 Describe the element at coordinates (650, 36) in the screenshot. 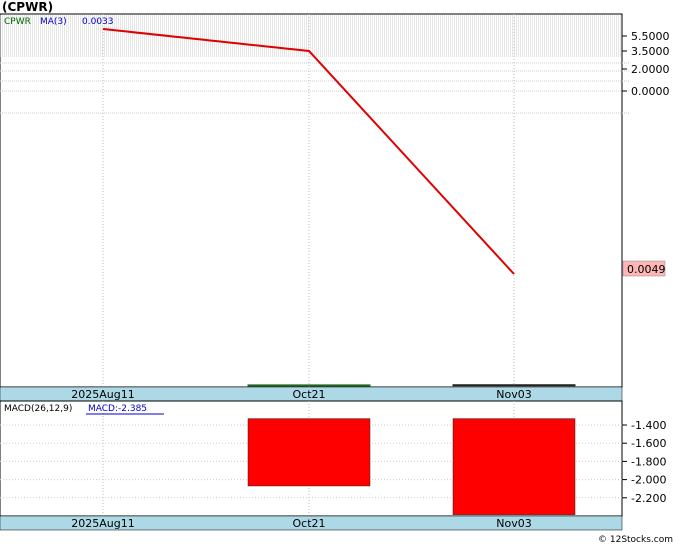

I see `price-tick-label: 5.5000` at that location.